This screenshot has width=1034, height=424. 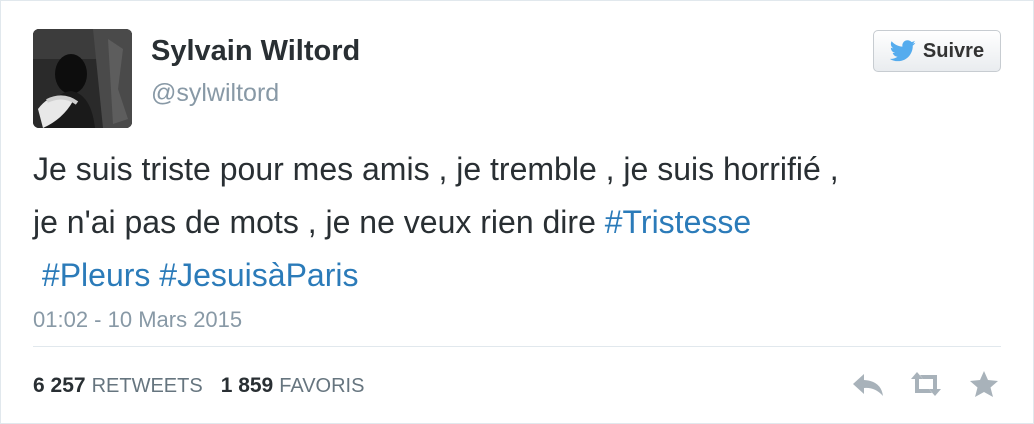 What do you see at coordinates (321, 386) in the screenshot?
I see `favorites-label: FAVORIS` at bounding box center [321, 386].